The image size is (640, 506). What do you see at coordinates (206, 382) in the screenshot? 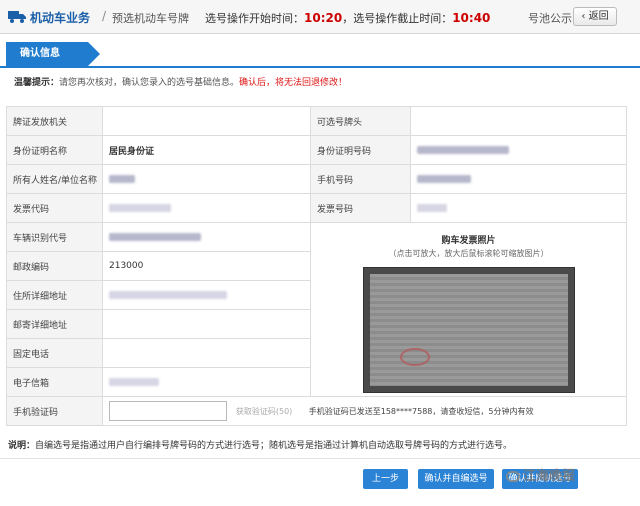
I see `email-value` at bounding box center [206, 382].